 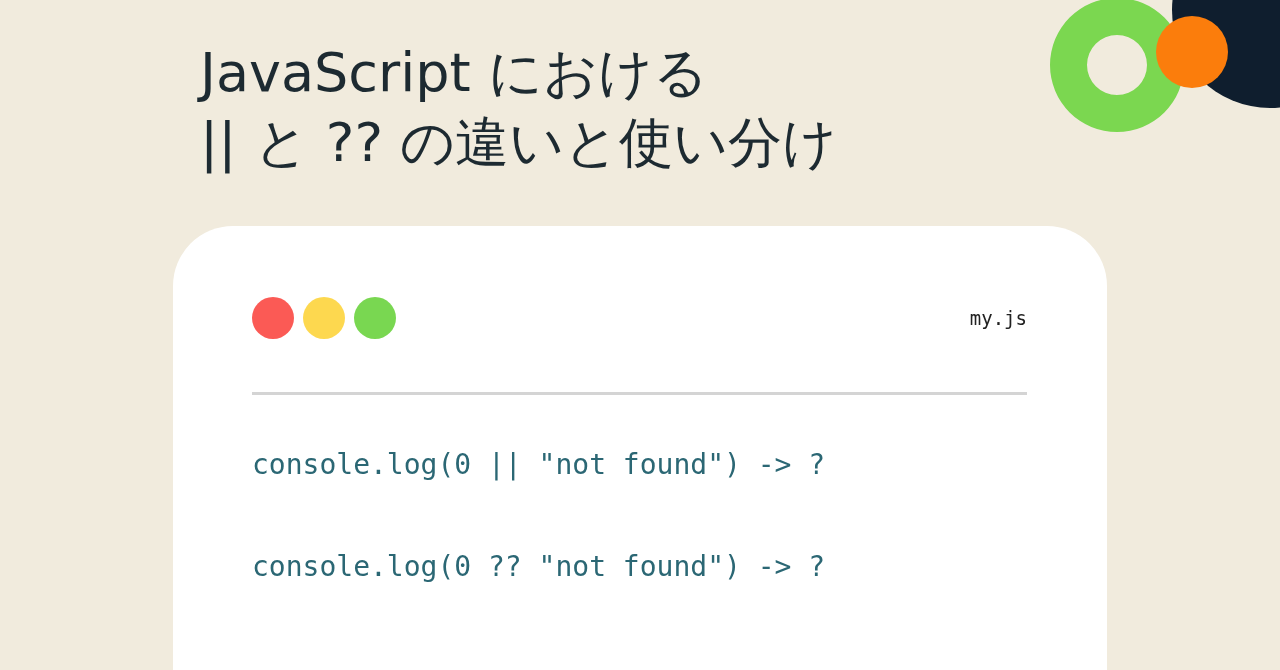 What do you see at coordinates (1192, 52) in the screenshot?
I see `small-circle-shape` at bounding box center [1192, 52].